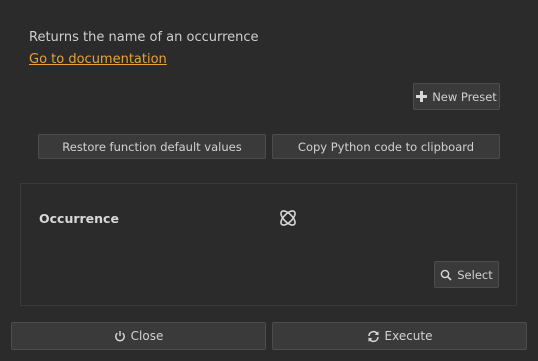 The width and height of the screenshot is (538, 361). Describe the element at coordinates (475, 274) in the screenshot. I see `select-label: Select` at that location.